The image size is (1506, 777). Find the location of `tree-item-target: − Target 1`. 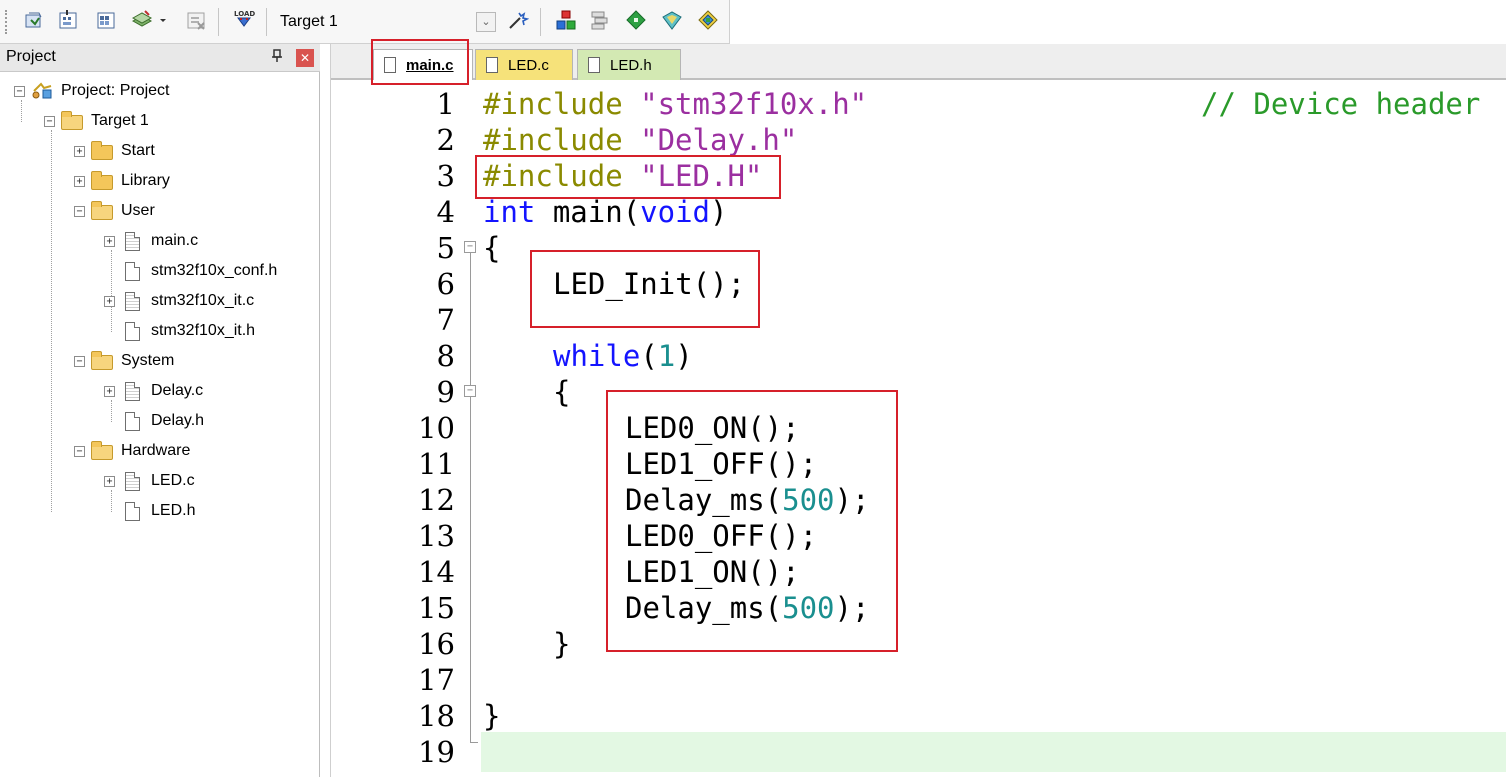

tree-item-target: − Target 1 is located at coordinates (96, 121).